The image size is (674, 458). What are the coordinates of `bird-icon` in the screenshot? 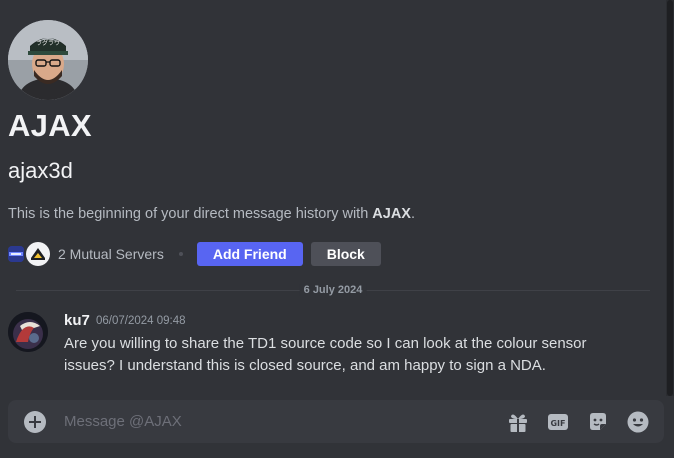 It's located at (38, 254).